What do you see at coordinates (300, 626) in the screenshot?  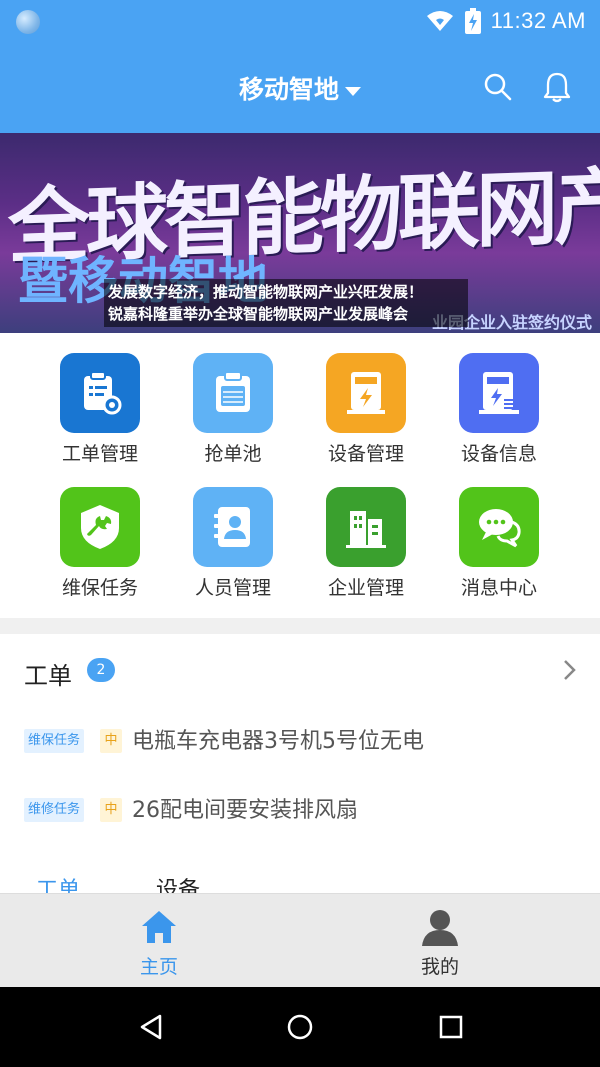 I see `section-divider` at bounding box center [300, 626].